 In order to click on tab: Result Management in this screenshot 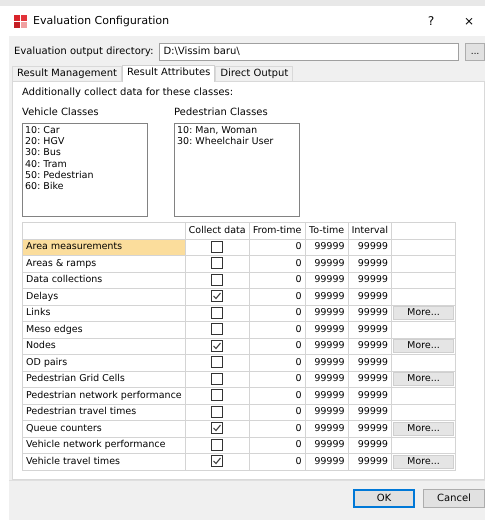, I will do `click(67, 73)`.